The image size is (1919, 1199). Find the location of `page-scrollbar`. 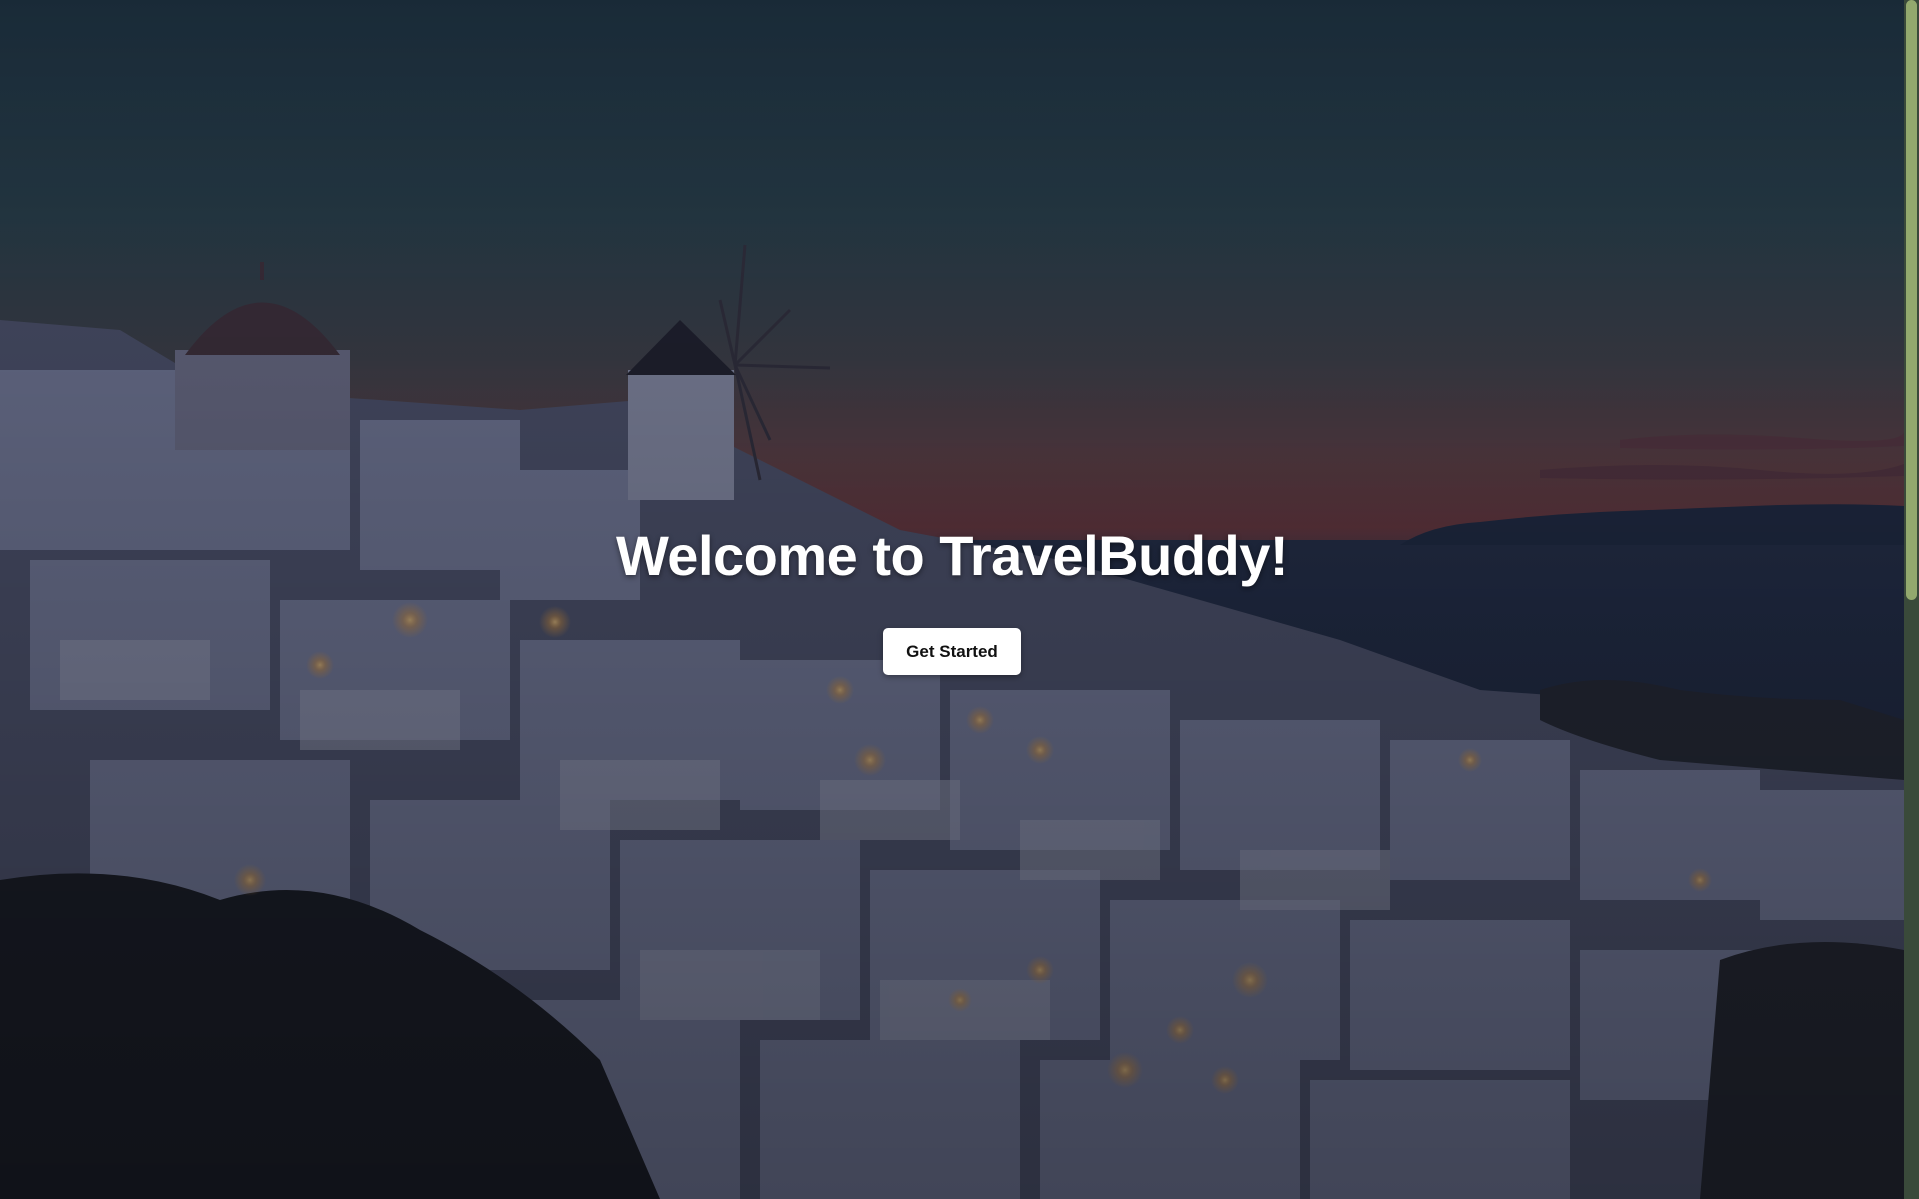

page-scrollbar is located at coordinates (1911, 599).